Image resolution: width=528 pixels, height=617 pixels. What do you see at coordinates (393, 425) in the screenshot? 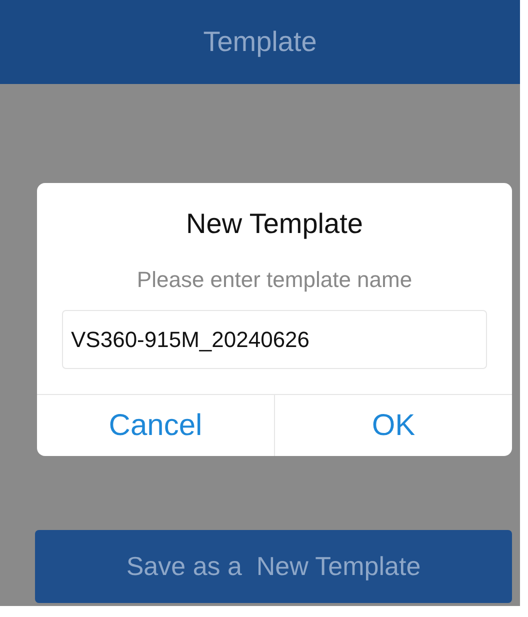
I see `dialog-button: OK` at bounding box center [393, 425].